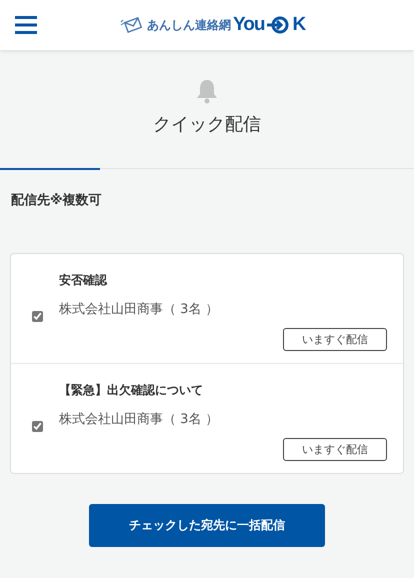 This screenshot has width=414, height=578. Describe the element at coordinates (207, 525) in the screenshot. I see `bulk-send-button: チェックした宛先に一括配信` at that location.